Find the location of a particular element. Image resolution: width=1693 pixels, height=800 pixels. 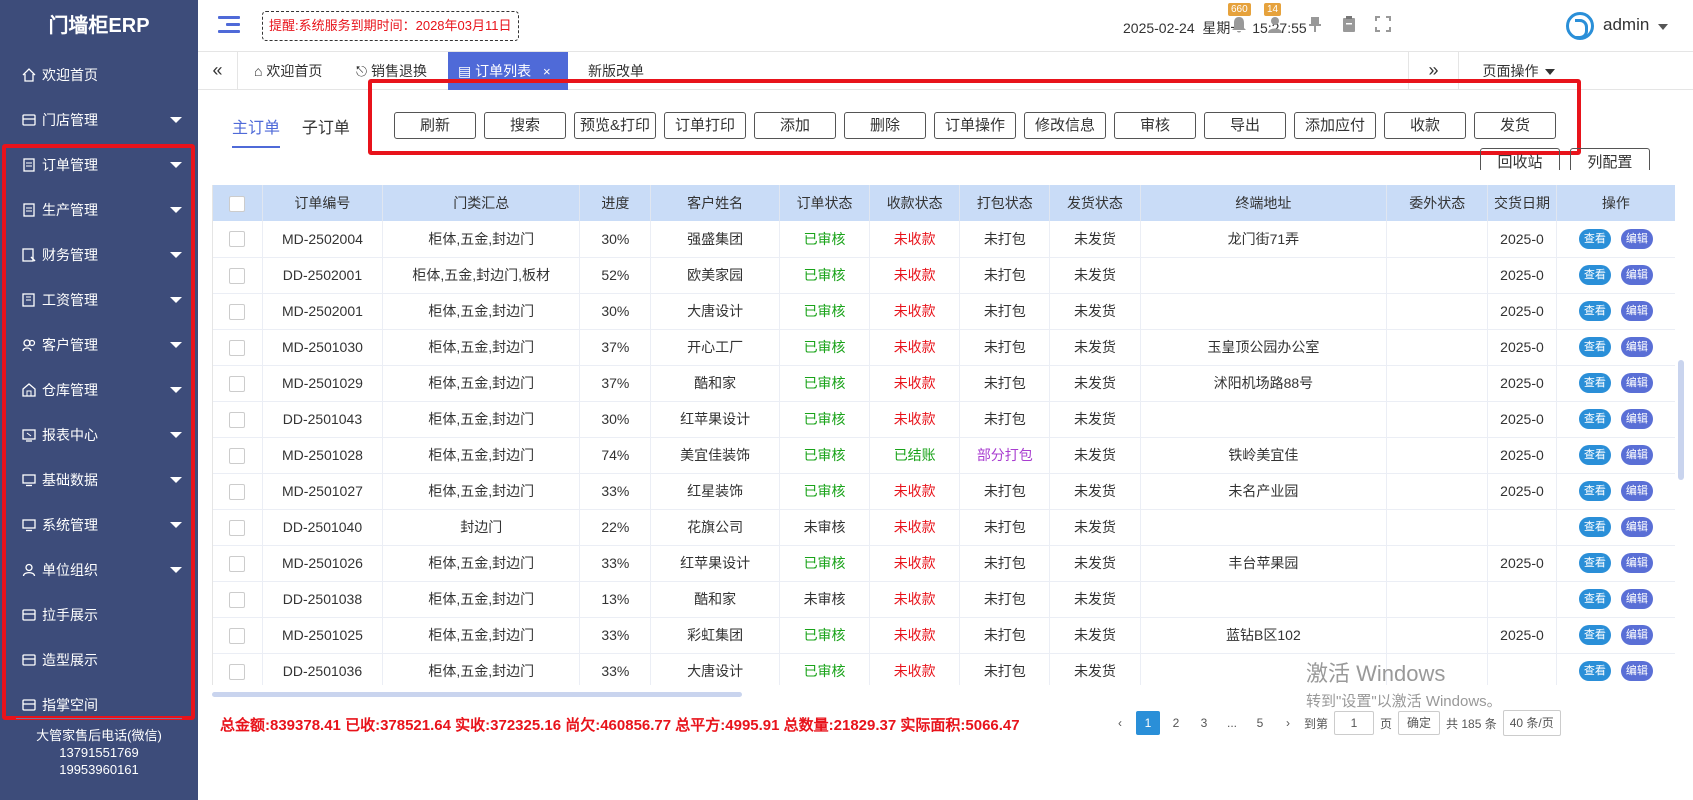

toolbar-button-8: 审核 is located at coordinates (1155, 125).